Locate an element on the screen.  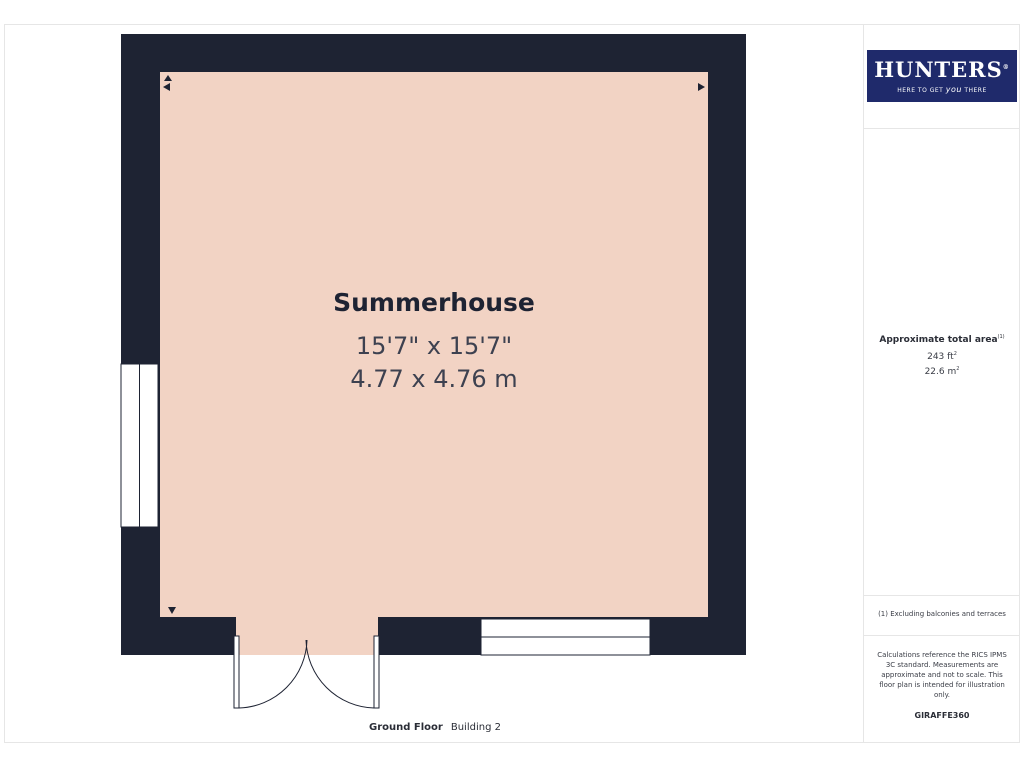
area-square-feet: 243 ft2 is located at coordinates (942, 356).